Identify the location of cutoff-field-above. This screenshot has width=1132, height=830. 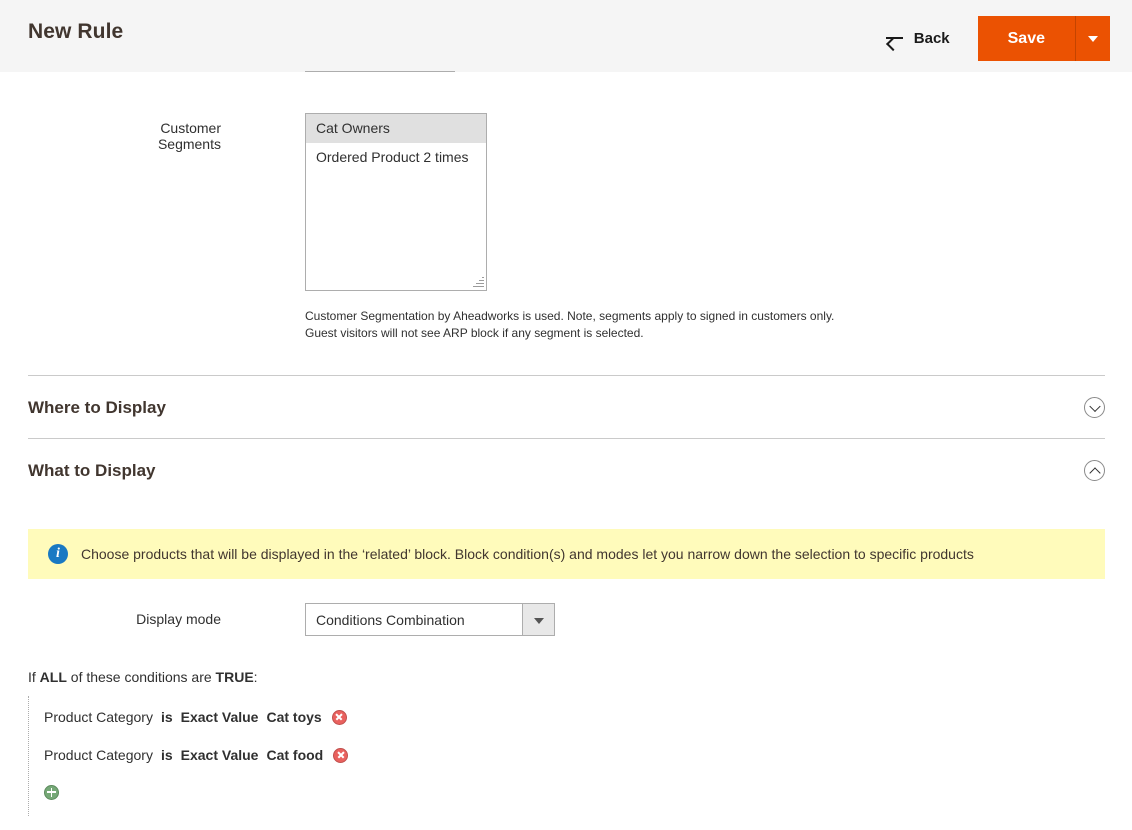
(380, 71).